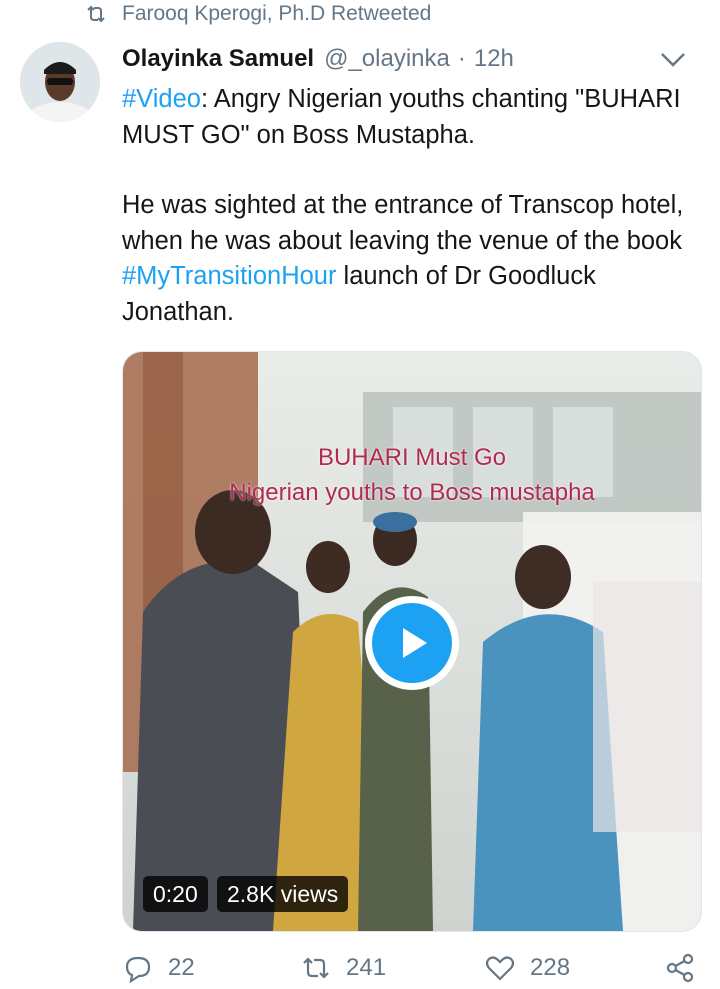 This screenshot has width=720, height=989. Describe the element at coordinates (343, 968) in the screenshot. I see `retweet-button: 241` at that location.